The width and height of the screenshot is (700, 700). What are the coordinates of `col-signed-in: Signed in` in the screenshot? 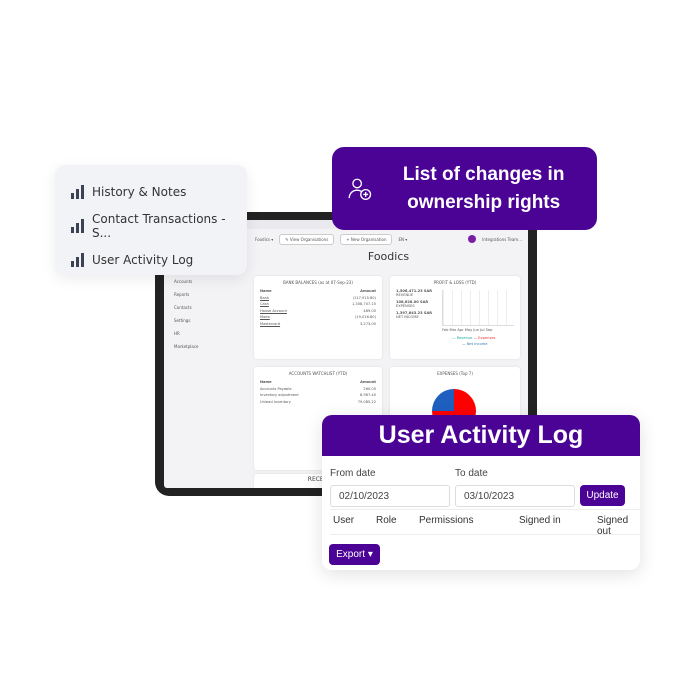 It's located at (540, 520).